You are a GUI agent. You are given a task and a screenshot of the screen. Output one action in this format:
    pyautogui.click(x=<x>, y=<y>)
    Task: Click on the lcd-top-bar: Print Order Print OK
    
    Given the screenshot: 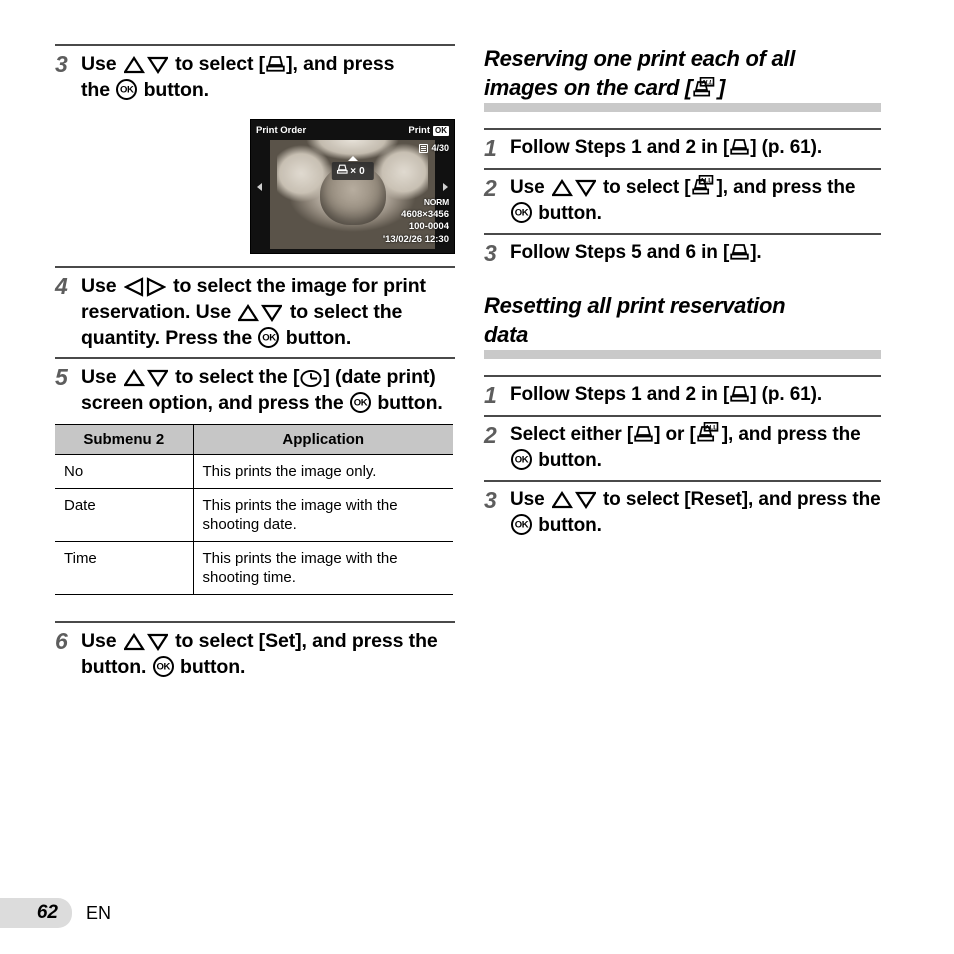 What is the action you would take?
    pyautogui.click(x=352, y=130)
    